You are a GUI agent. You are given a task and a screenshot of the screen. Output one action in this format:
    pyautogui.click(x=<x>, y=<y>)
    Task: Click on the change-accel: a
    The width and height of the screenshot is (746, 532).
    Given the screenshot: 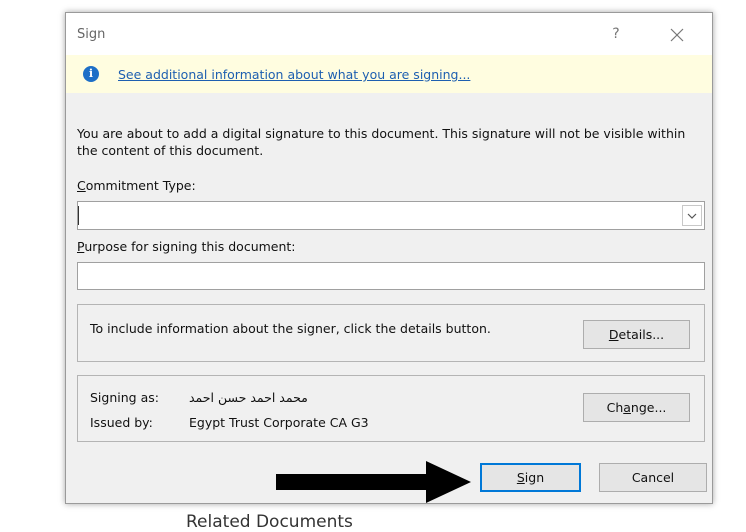 What is the action you would take?
    pyautogui.click(x=627, y=407)
    